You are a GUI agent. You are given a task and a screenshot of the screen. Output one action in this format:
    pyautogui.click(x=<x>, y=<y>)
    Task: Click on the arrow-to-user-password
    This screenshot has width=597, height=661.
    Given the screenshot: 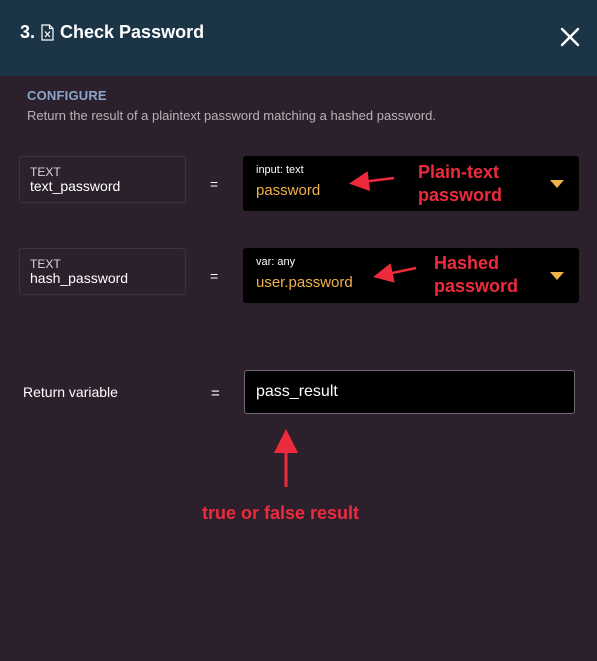 What is the action you would take?
    pyautogui.click(x=395, y=273)
    